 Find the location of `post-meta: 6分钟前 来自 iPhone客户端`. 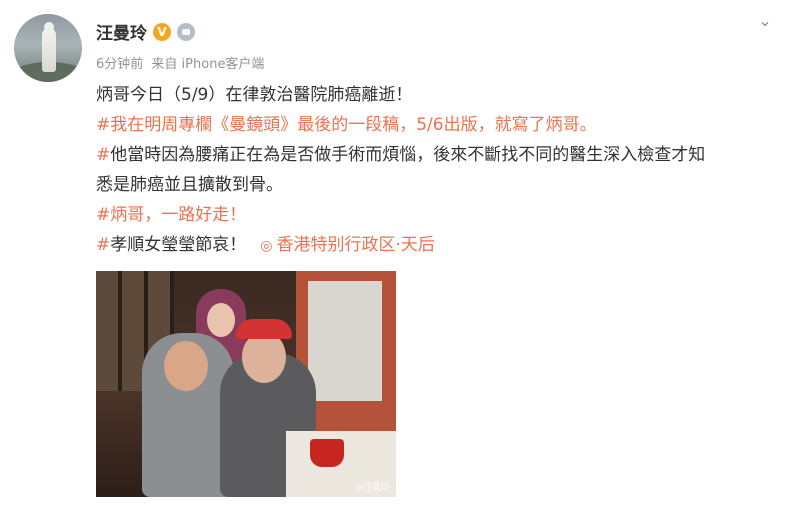

post-meta: 6分钟前 来自 iPhone客户端 is located at coordinates (182, 62).